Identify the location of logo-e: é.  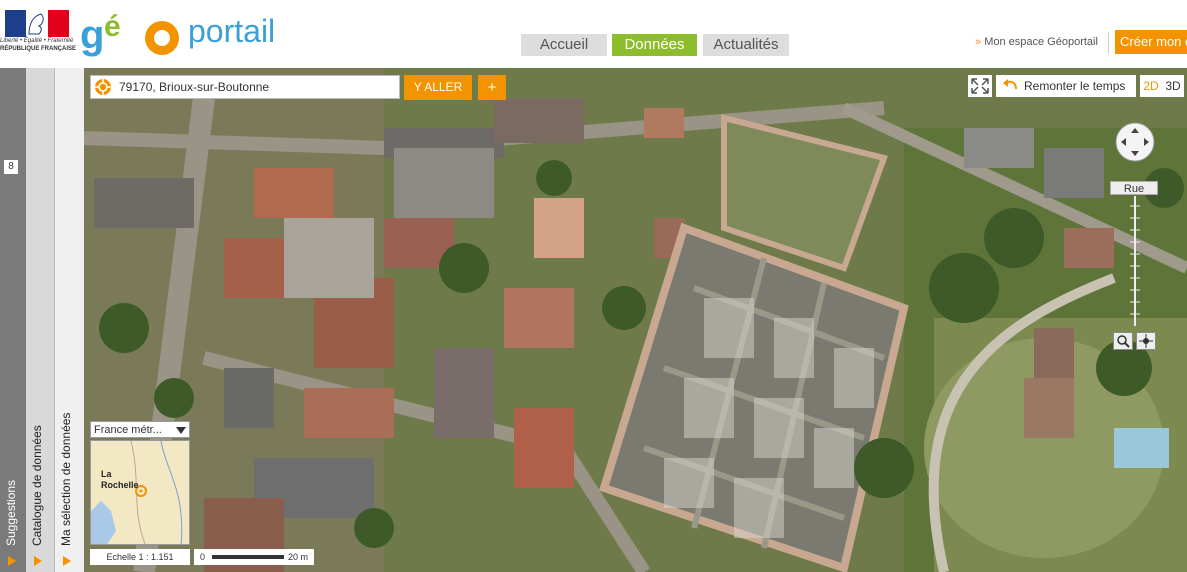
(112, 26).